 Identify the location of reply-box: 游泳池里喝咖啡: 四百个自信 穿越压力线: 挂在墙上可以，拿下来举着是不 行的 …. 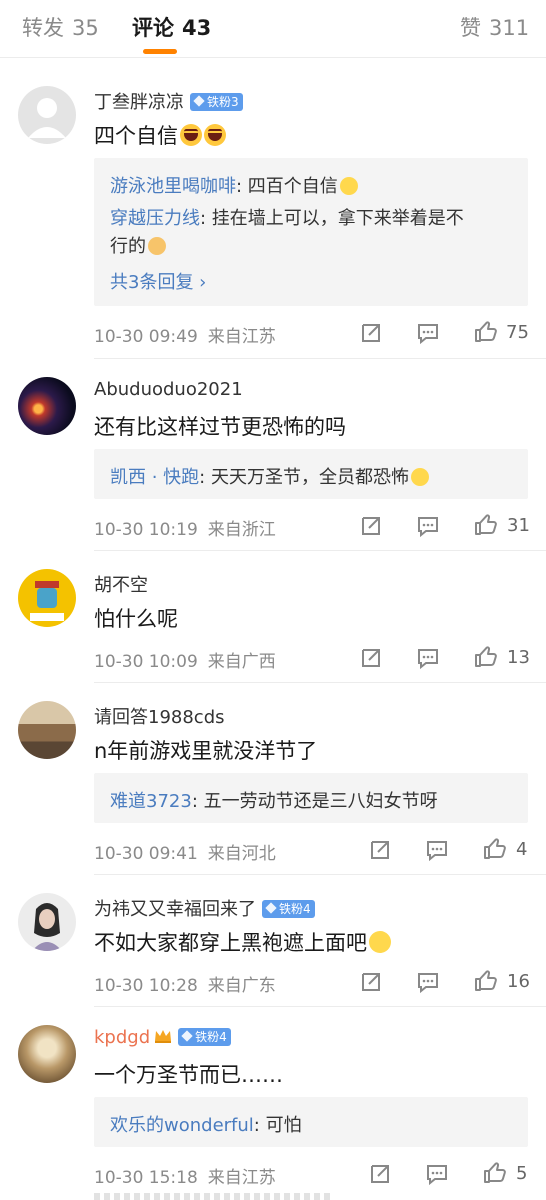
(311, 232).